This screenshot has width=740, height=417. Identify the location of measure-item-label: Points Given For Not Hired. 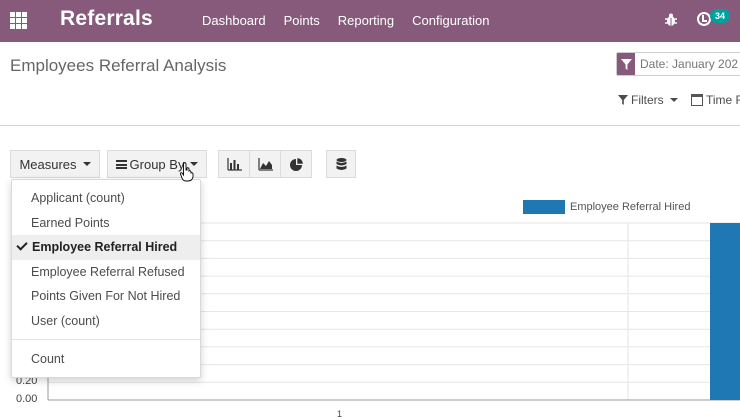
(106, 296).